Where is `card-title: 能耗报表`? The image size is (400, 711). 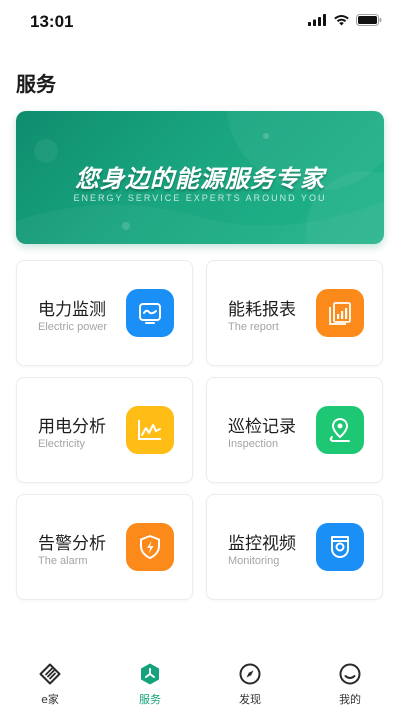 card-title: 能耗报表 is located at coordinates (262, 310).